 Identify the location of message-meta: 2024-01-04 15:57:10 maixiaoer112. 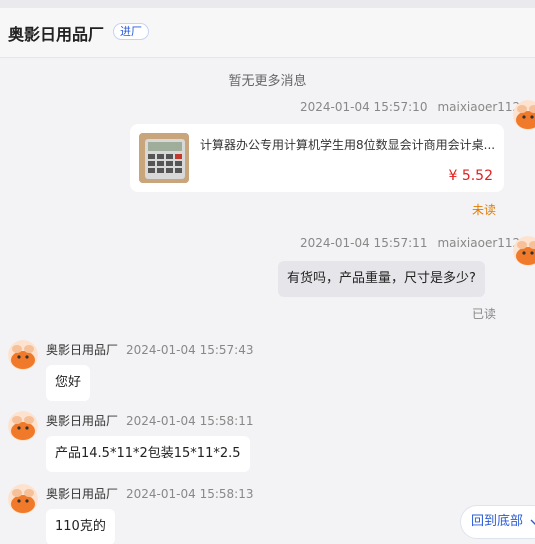
(410, 107).